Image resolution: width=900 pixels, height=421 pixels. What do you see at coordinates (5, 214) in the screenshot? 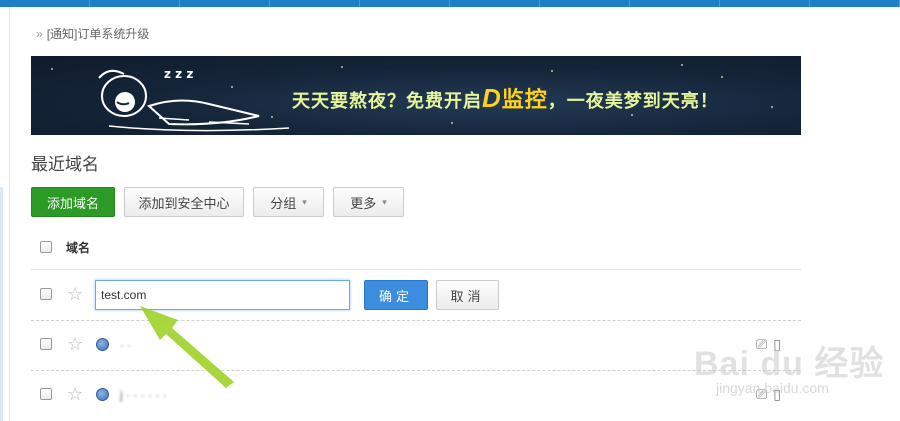
I see `left-sidebar-edge` at bounding box center [5, 214].